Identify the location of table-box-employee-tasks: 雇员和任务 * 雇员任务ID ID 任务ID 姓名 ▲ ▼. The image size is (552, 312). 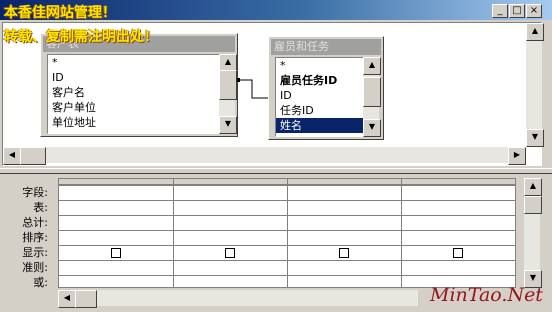
(326, 88).